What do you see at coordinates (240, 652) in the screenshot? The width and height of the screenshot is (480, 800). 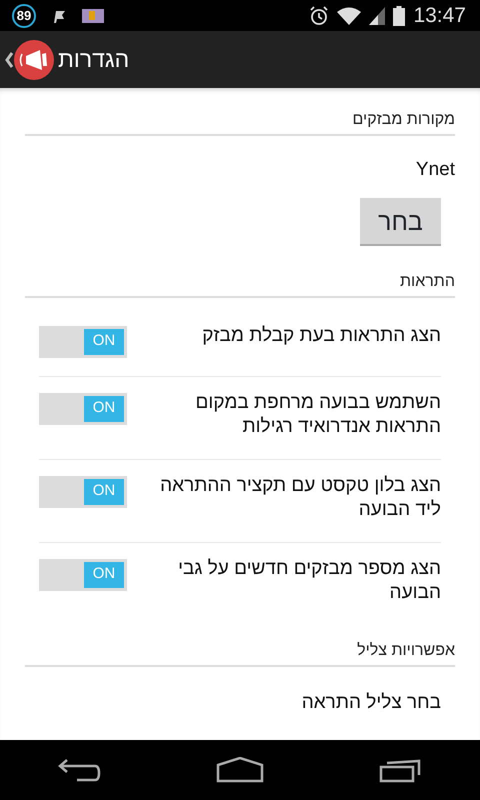 I see `section-header: אפשרויות צליל` at bounding box center [240, 652].